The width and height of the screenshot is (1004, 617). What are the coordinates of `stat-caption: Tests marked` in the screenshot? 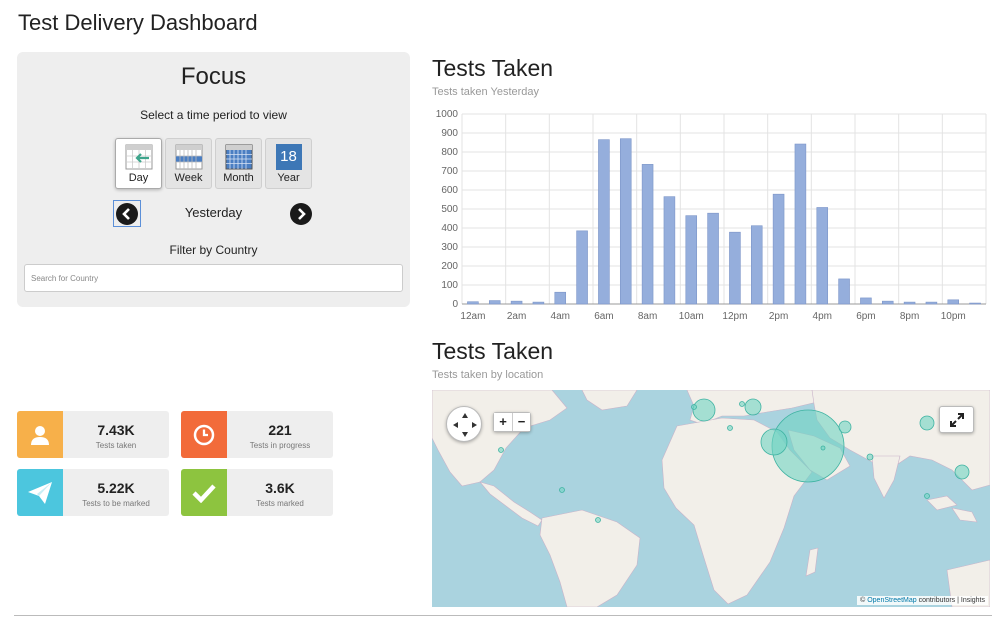 It's located at (280, 503).